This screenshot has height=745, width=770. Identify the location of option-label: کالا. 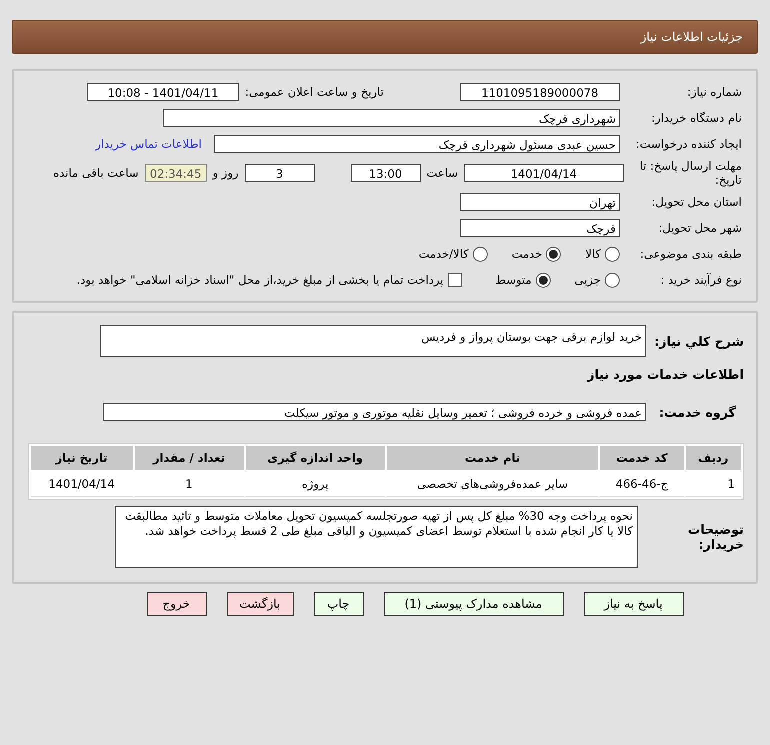
(593, 254).